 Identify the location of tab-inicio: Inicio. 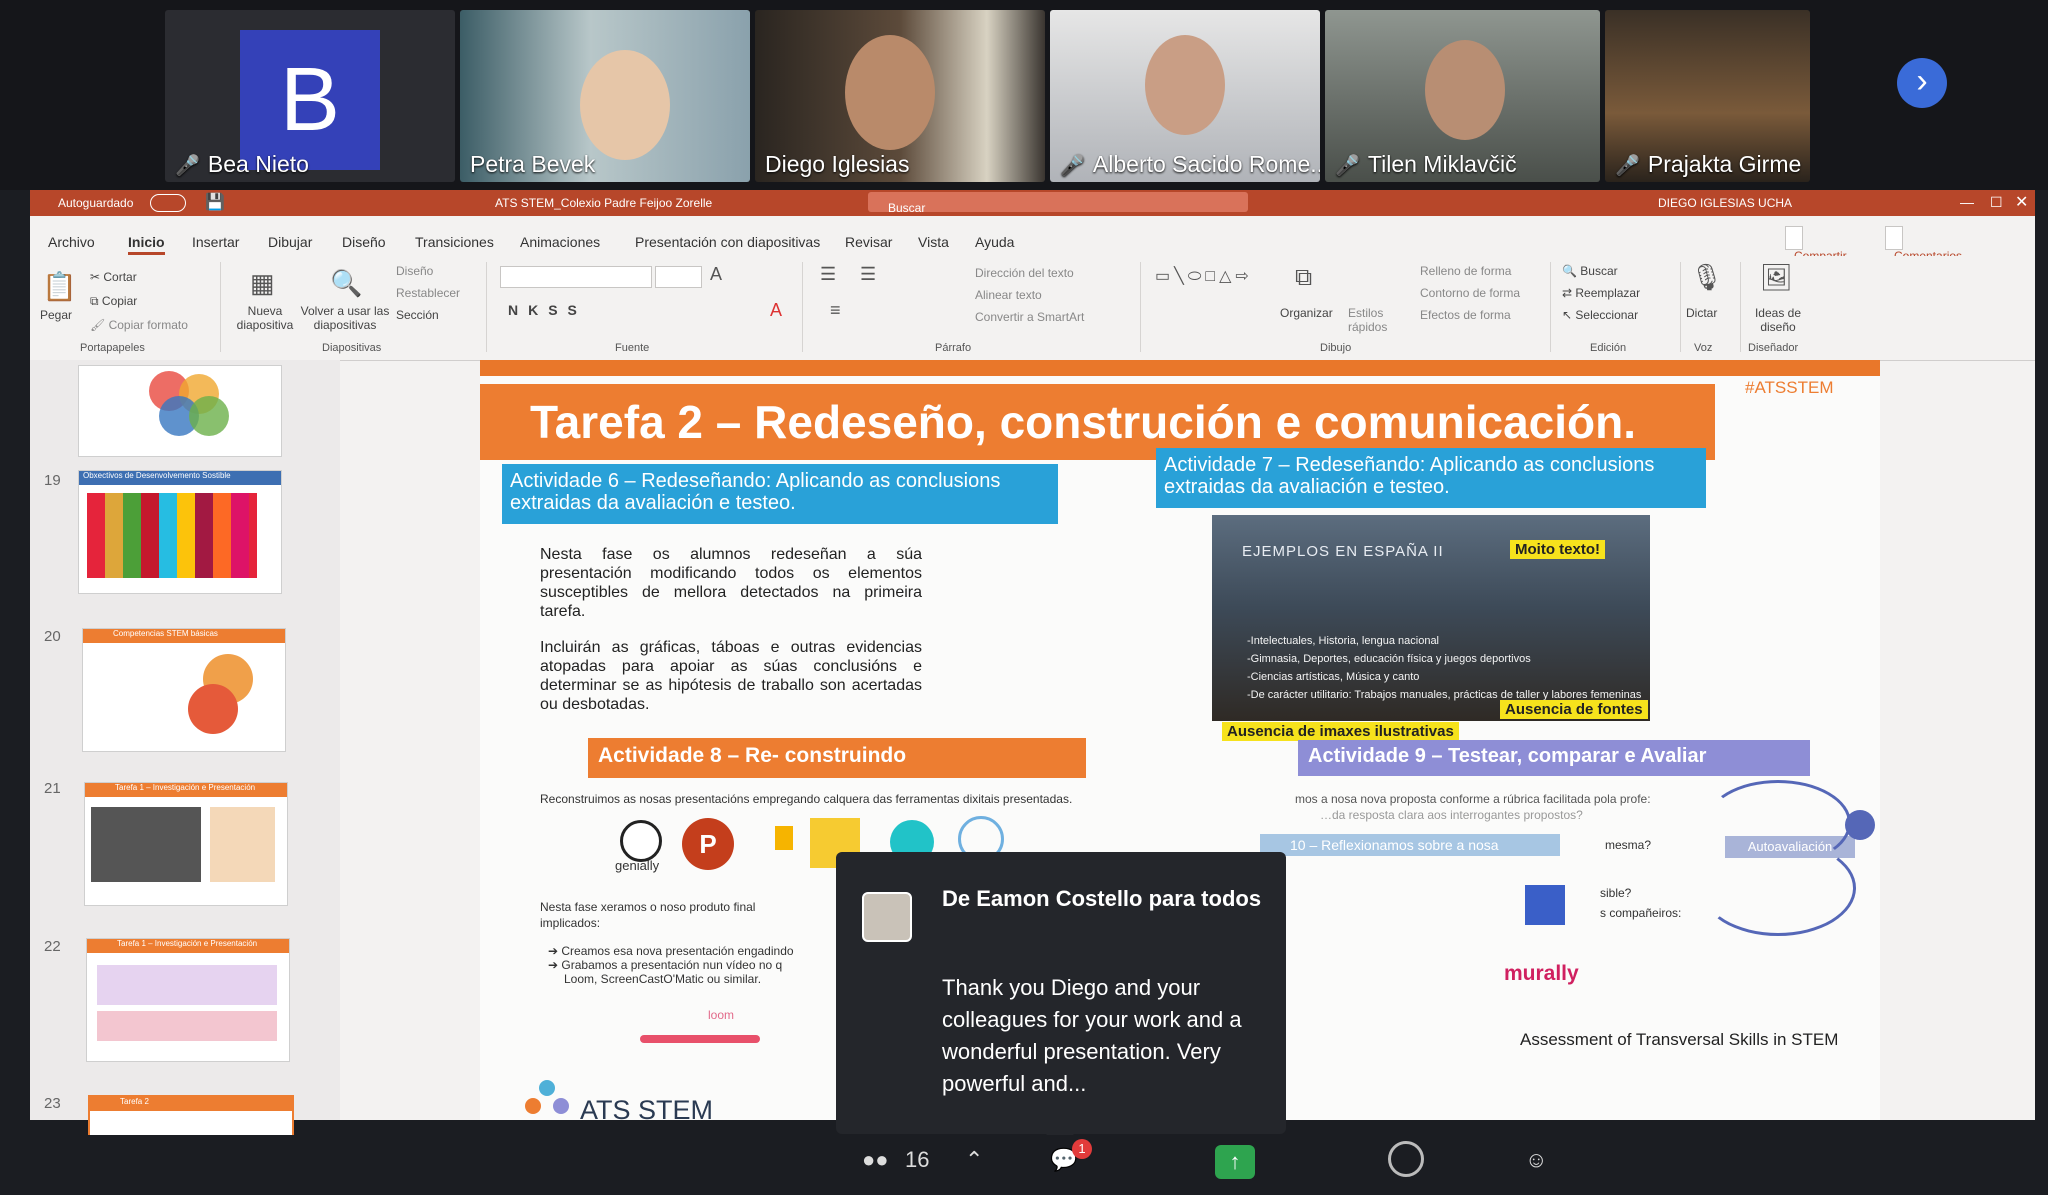
(146, 244).